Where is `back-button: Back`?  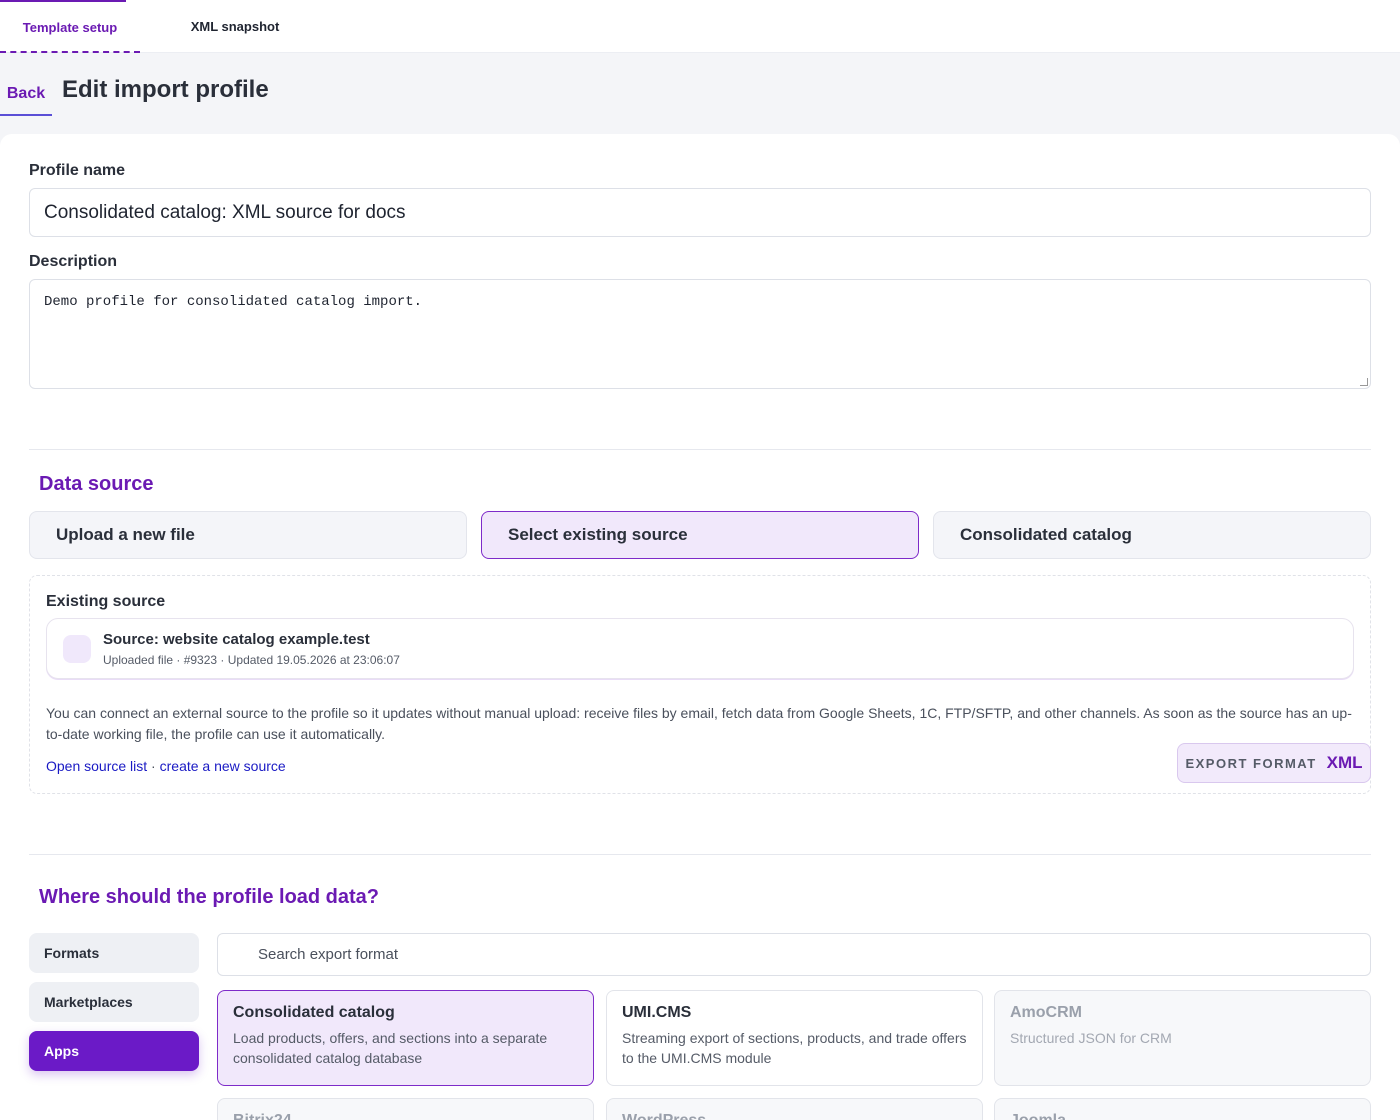 back-button: Back is located at coordinates (26, 95).